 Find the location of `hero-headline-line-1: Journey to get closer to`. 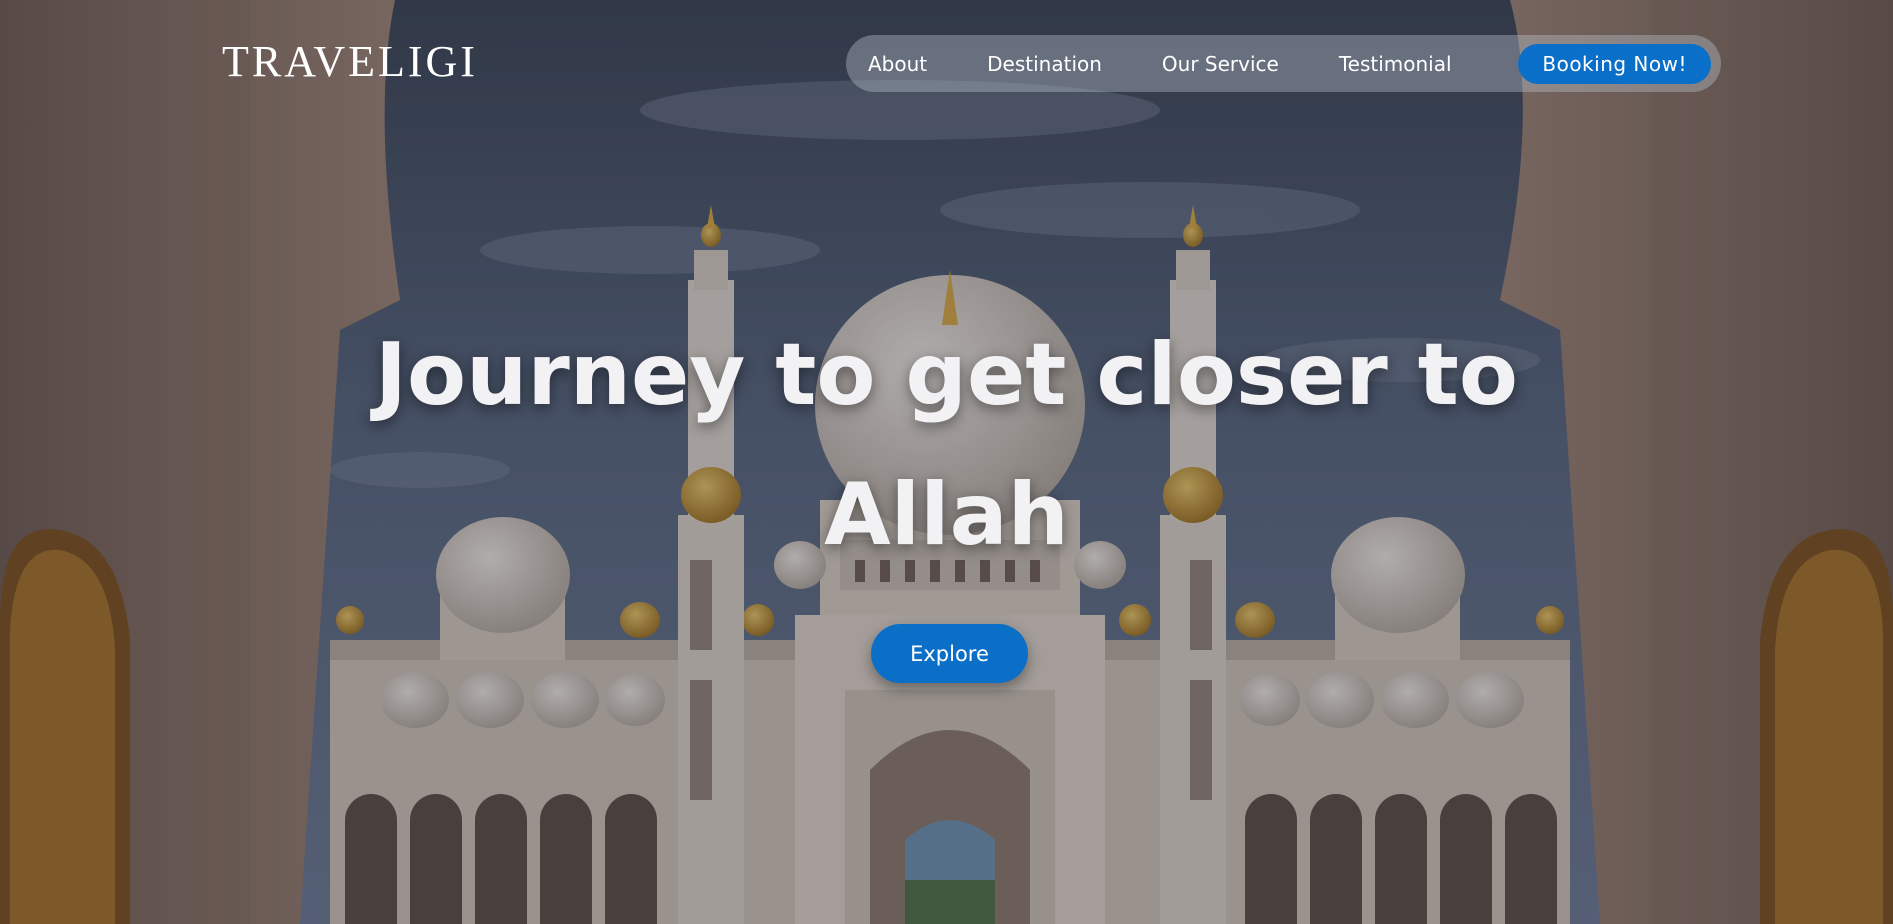

hero-headline-line-1: Journey to get closer to is located at coordinates (946, 375).